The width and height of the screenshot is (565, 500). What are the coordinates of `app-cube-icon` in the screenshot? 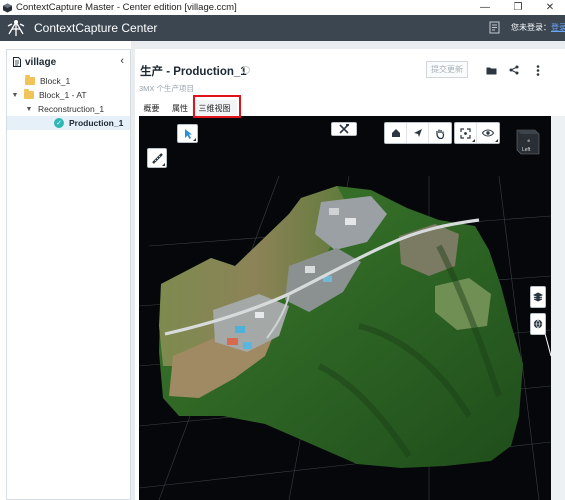 It's located at (7, 7).